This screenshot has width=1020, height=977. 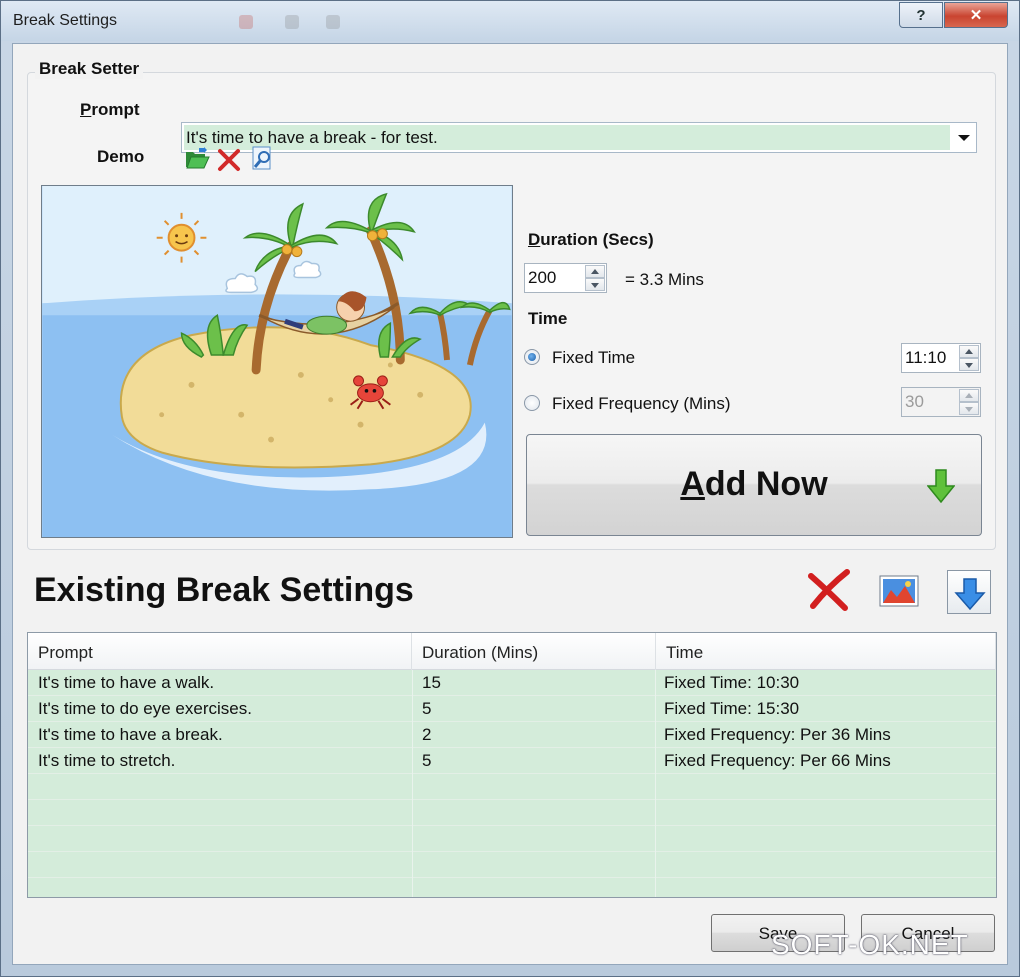 What do you see at coordinates (593, 358) in the screenshot?
I see `fixed-time-label: Fixed Time` at bounding box center [593, 358].